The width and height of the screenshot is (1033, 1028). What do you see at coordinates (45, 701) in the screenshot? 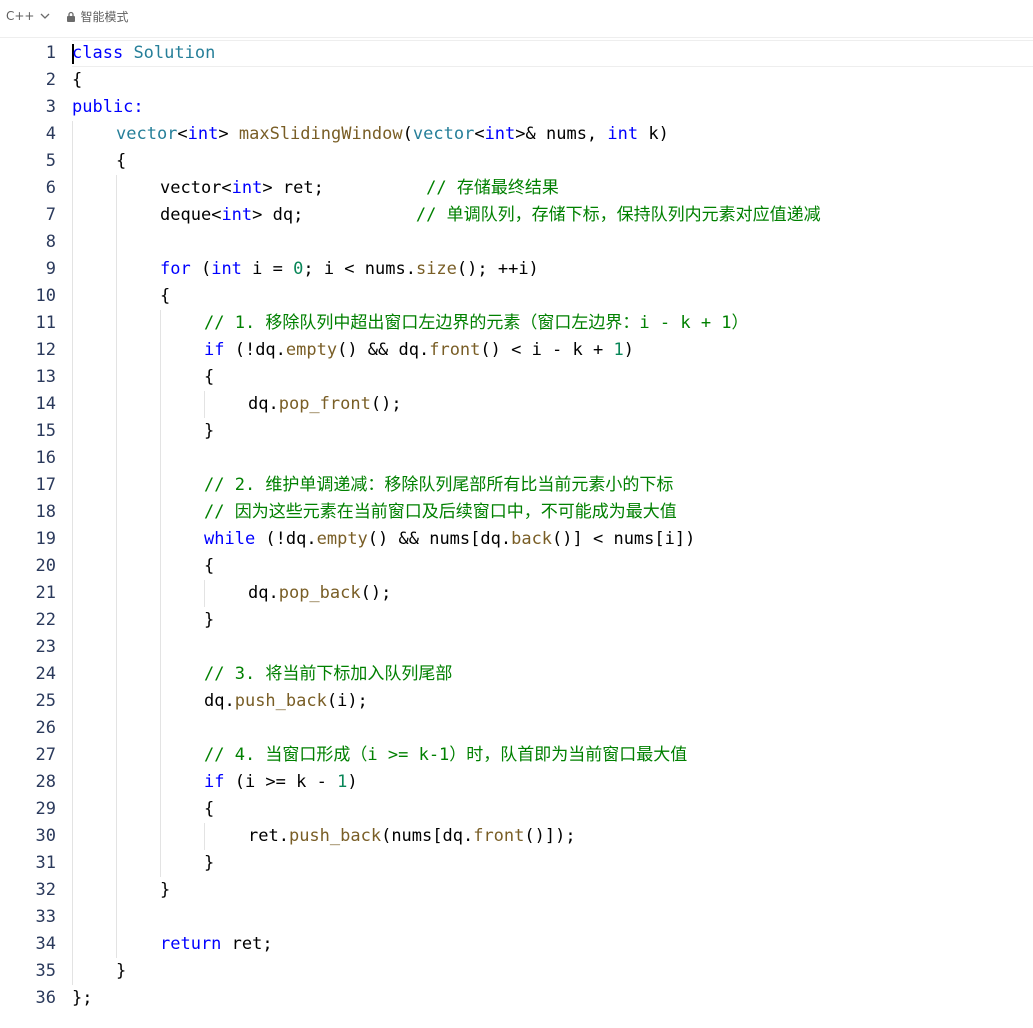
I see `line-number: 25` at bounding box center [45, 701].